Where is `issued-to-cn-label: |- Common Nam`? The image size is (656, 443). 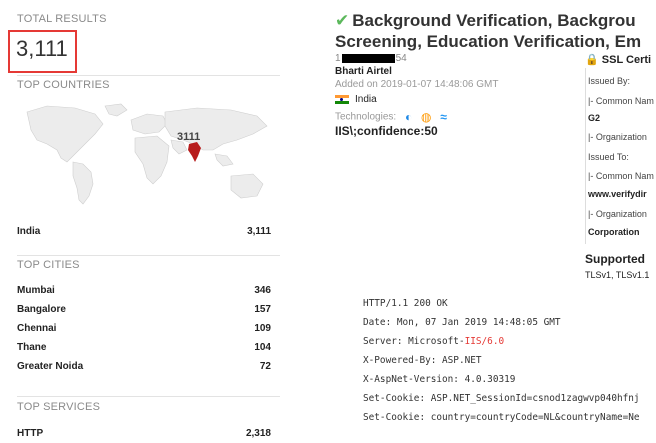 issued-to-cn-label: |- Common Nam is located at coordinates (621, 176).